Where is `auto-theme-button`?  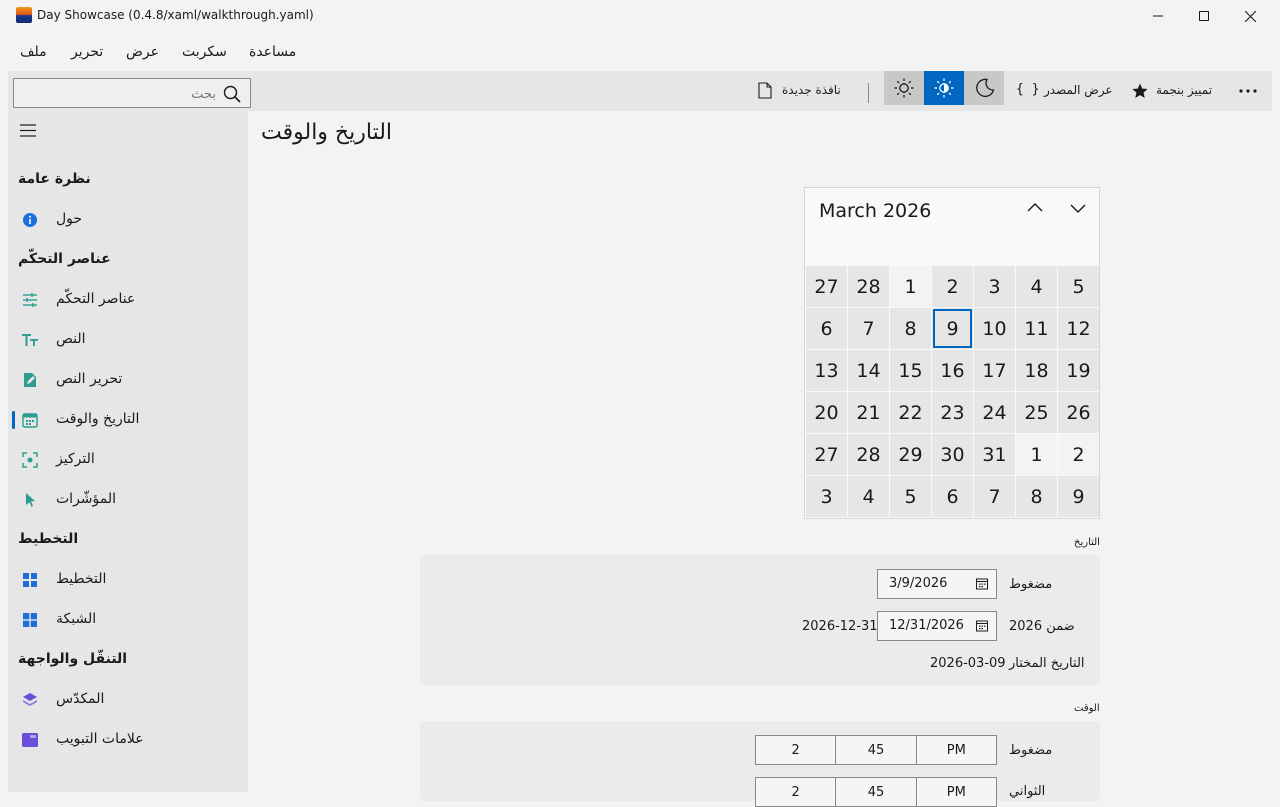
auto-theme-button is located at coordinates (944, 88).